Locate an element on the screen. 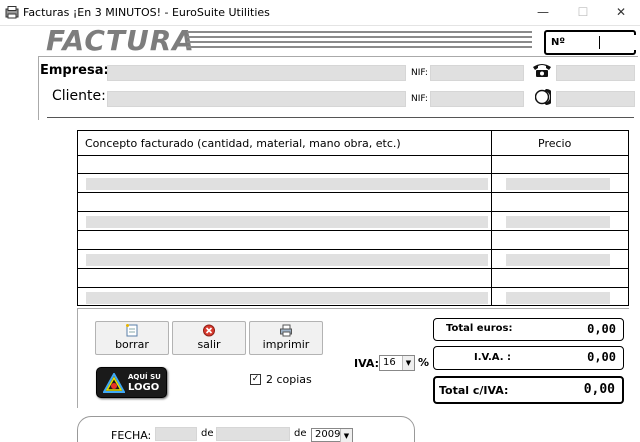 Image resolution: width=640 pixels, height=442 pixels. date-label: FECHA: is located at coordinates (131, 435).